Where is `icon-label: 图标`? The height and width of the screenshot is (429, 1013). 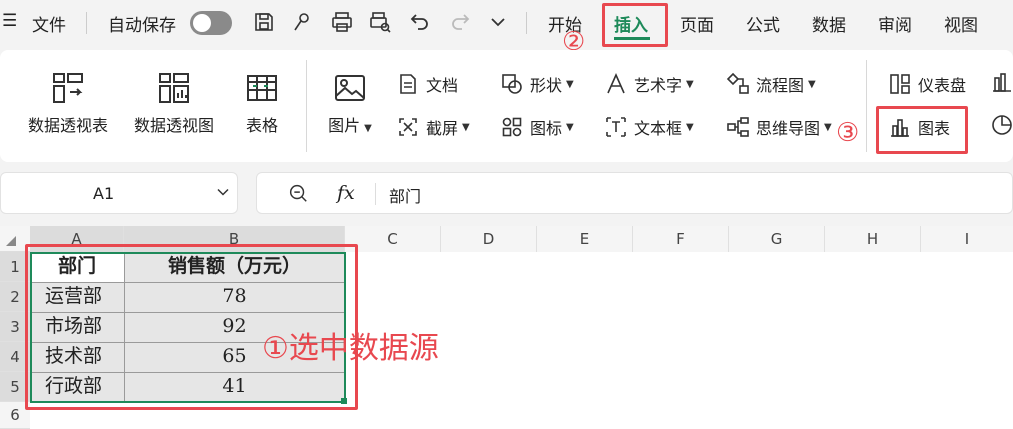 icon-label: 图标 is located at coordinates (546, 128).